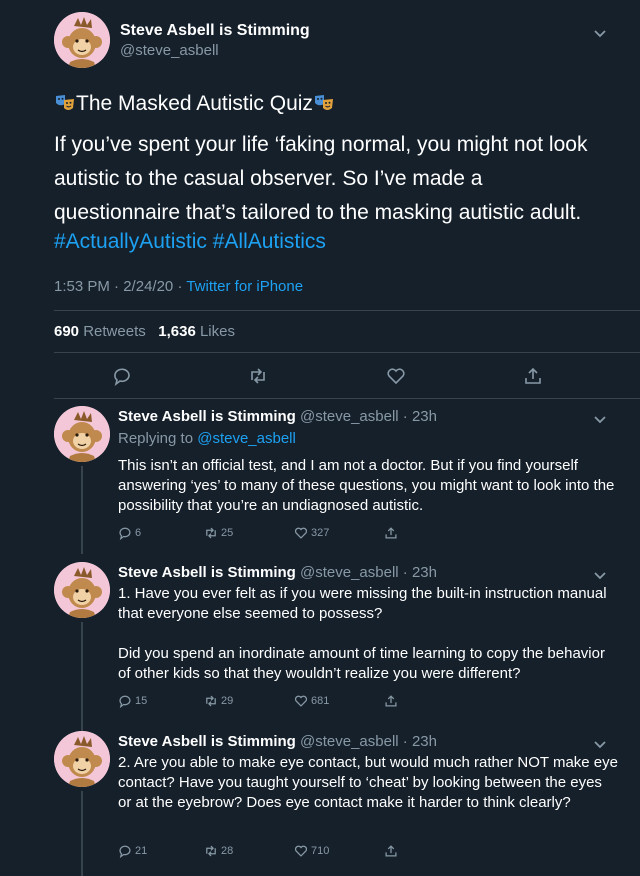 This screenshot has height=876, width=640. What do you see at coordinates (268, 534) in the screenshot?
I see `reply-actions: 6 25 327` at bounding box center [268, 534].